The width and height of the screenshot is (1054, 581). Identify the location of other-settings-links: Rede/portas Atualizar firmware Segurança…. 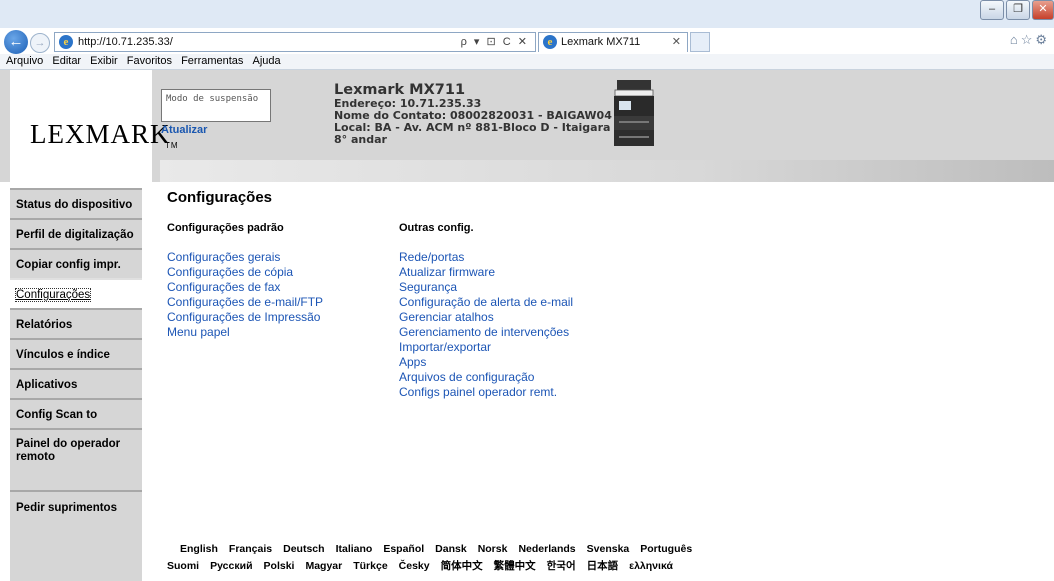
(486, 325).